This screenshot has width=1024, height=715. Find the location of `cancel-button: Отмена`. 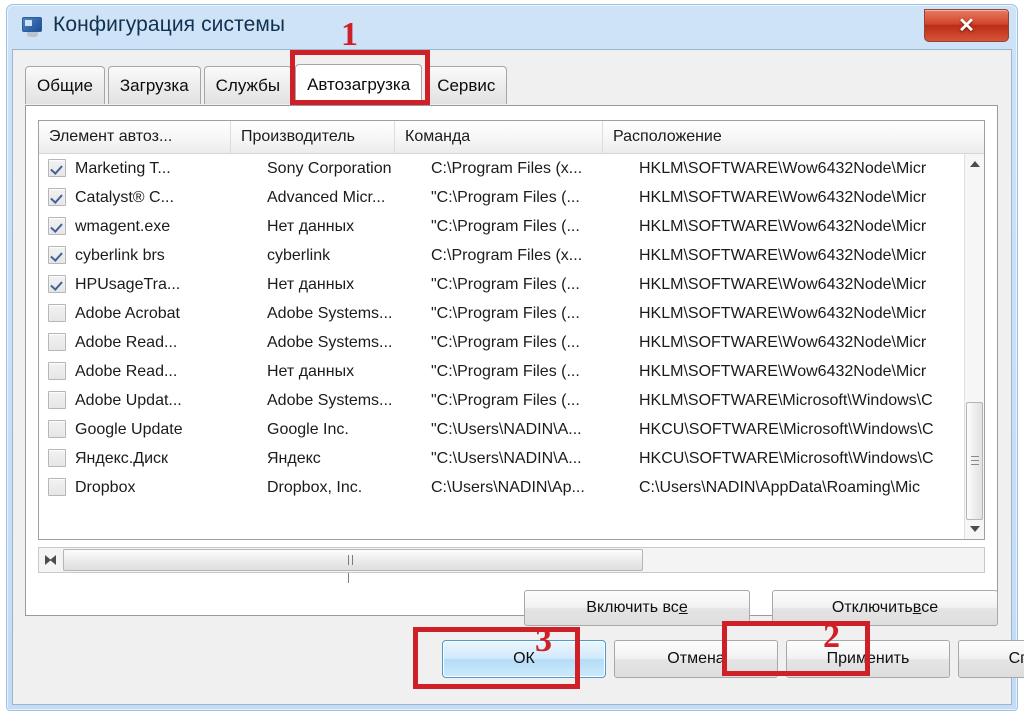

cancel-button: Отмена is located at coordinates (696, 659).